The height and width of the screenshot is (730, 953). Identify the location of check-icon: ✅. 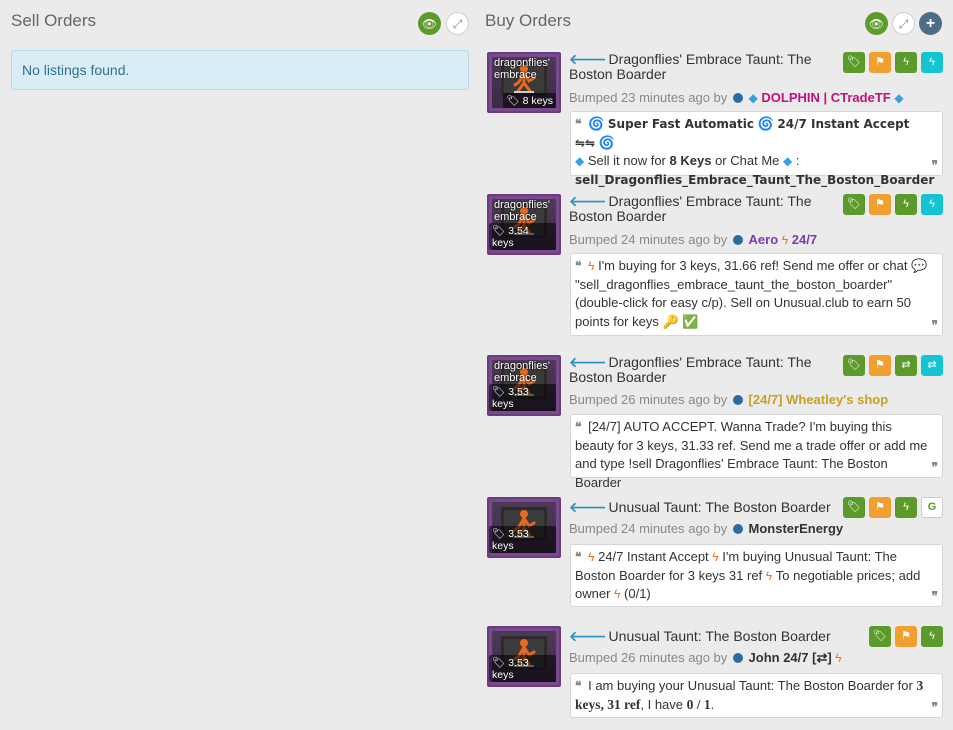
(690, 321).